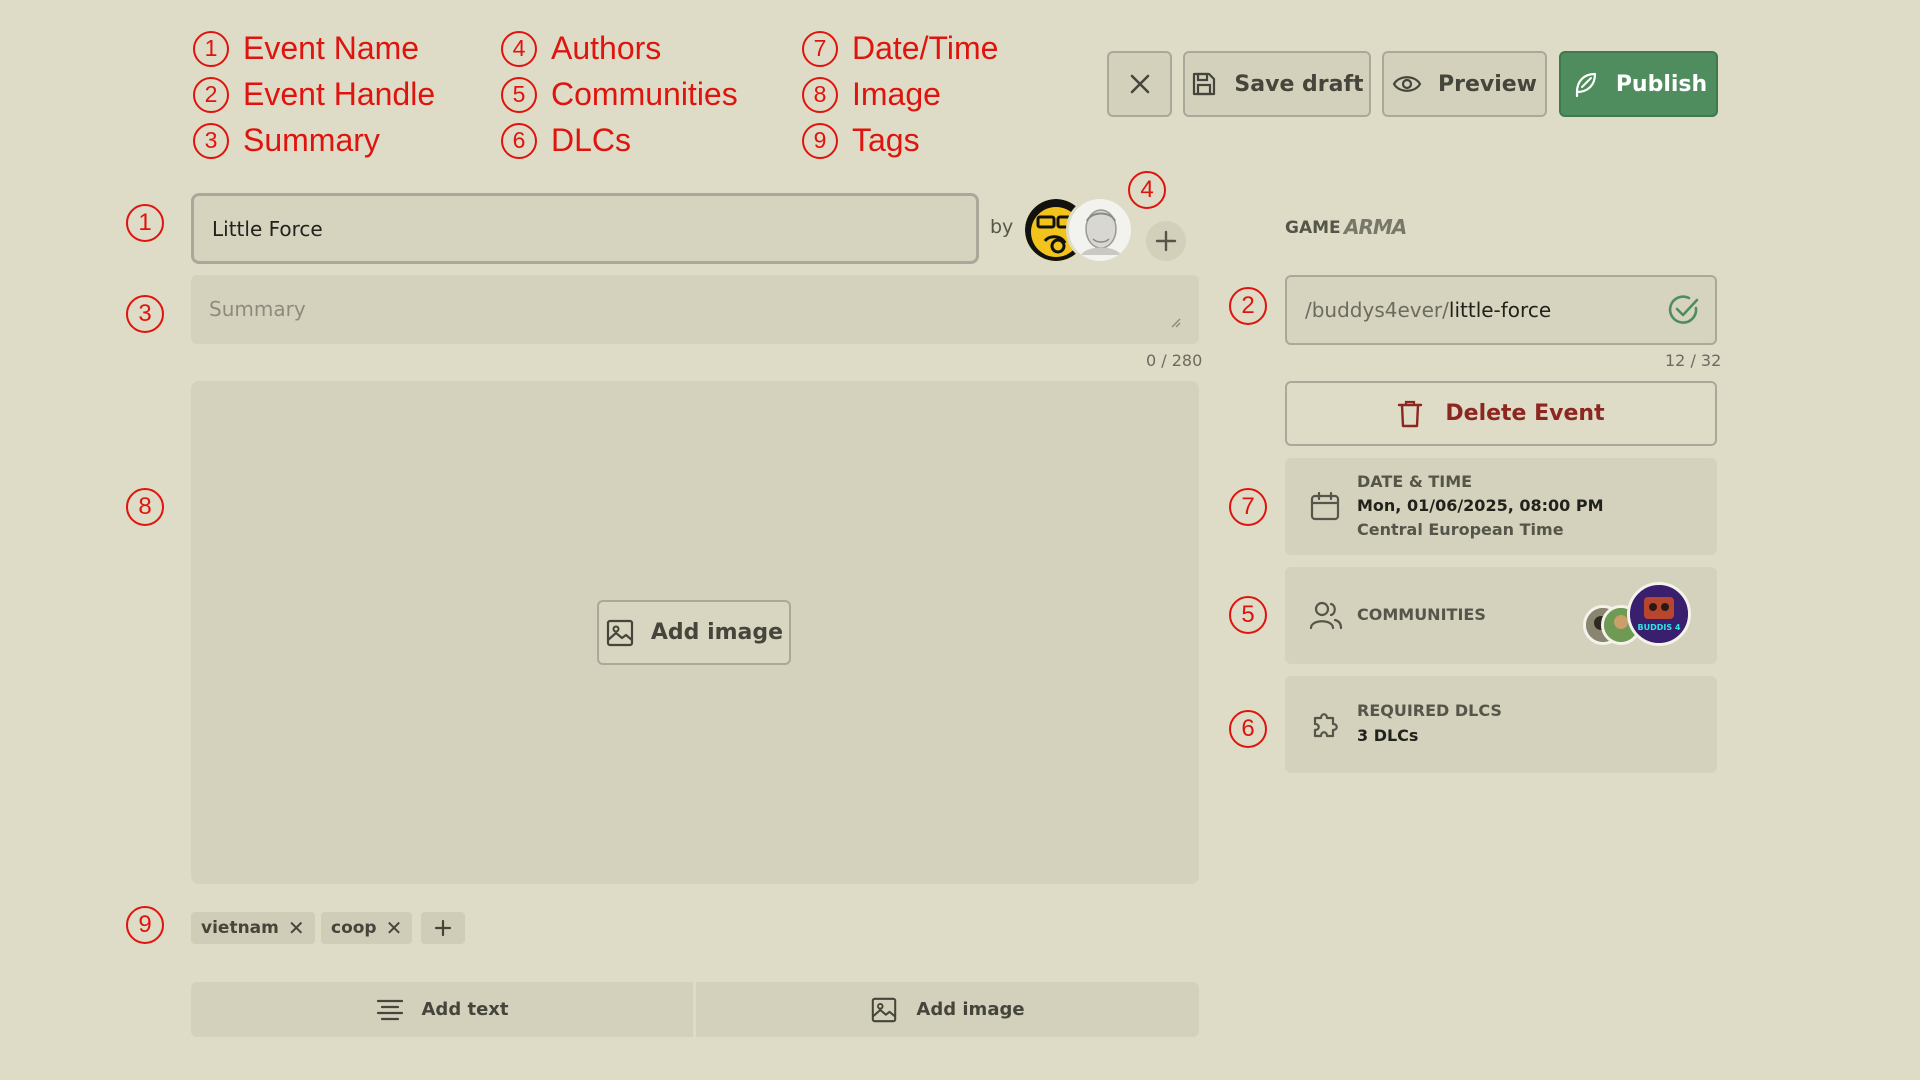 The image size is (1920, 1080). What do you see at coordinates (695, 309) in the screenshot?
I see `summary-textarea: Summary` at bounding box center [695, 309].